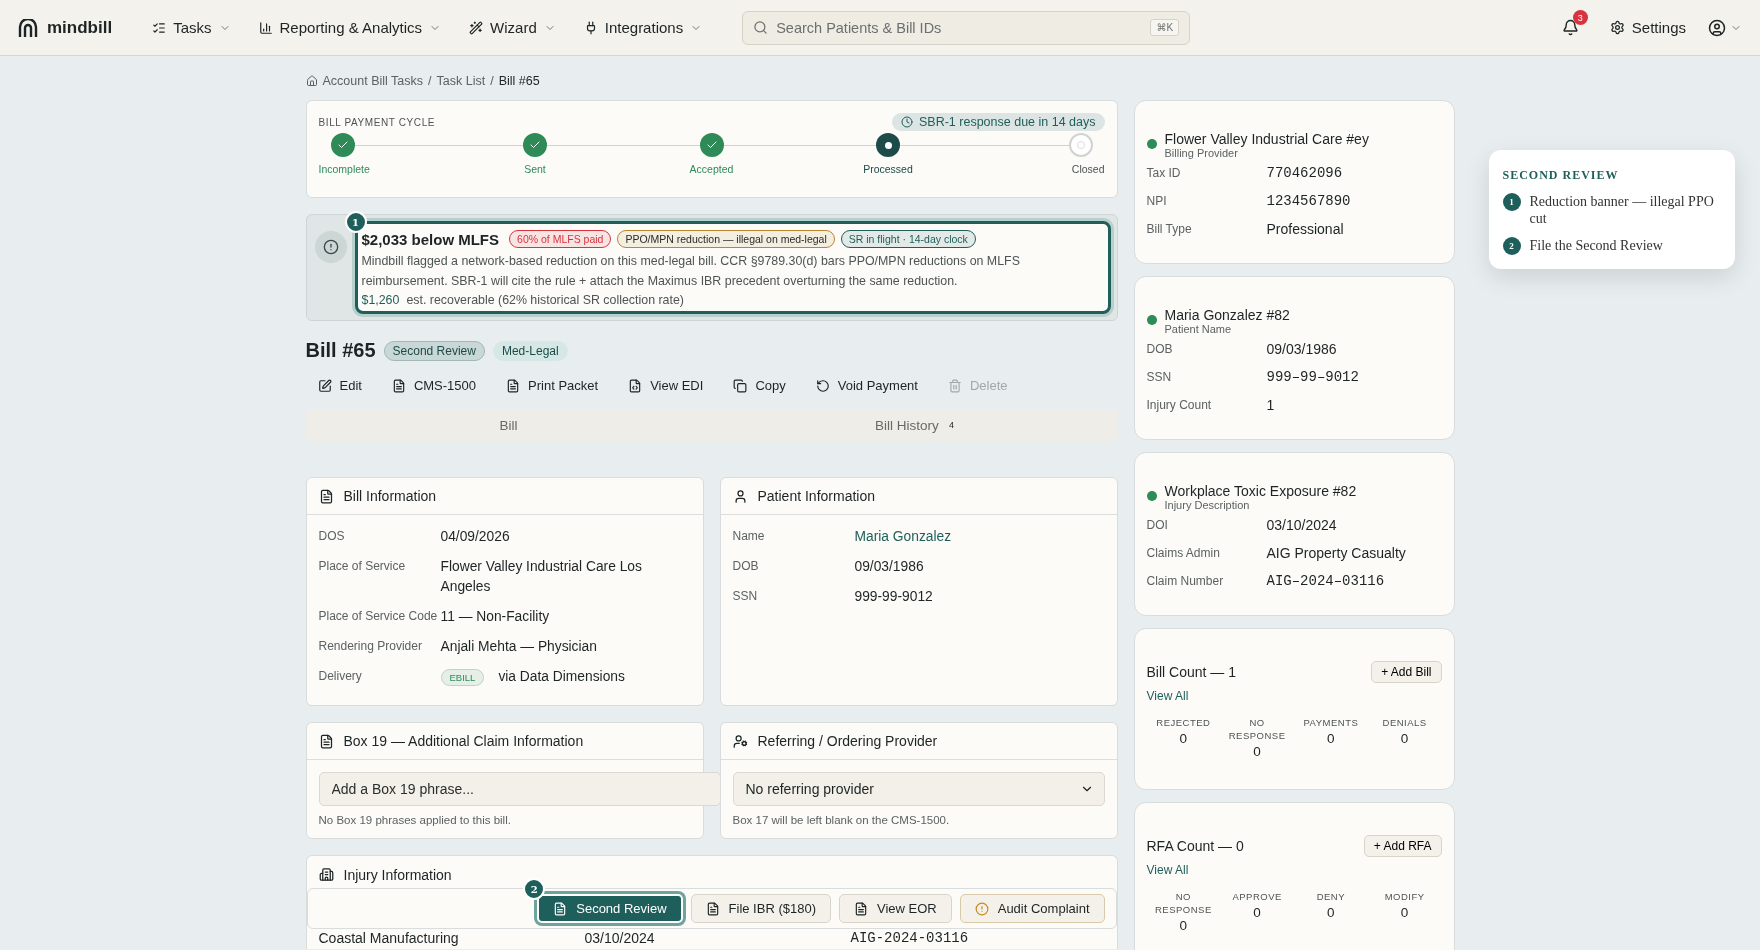 This screenshot has width=1760, height=950. Describe the element at coordinates (519, 647) in the screenshot. I see `field-value: Anjali Mehta — Physician` at that location.